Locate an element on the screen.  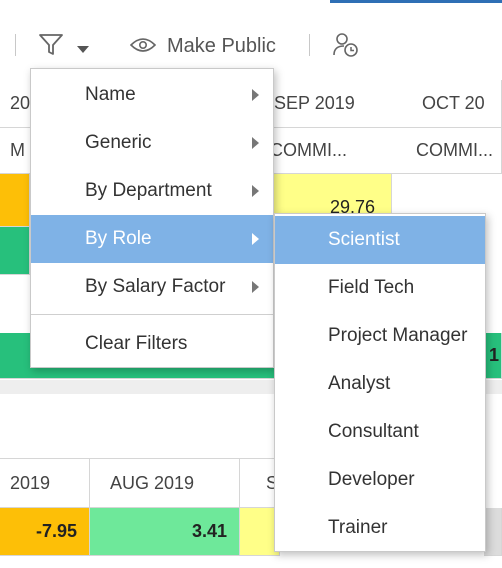
submenu-item-analyst: Analyst is located at coordinates (380, 384).